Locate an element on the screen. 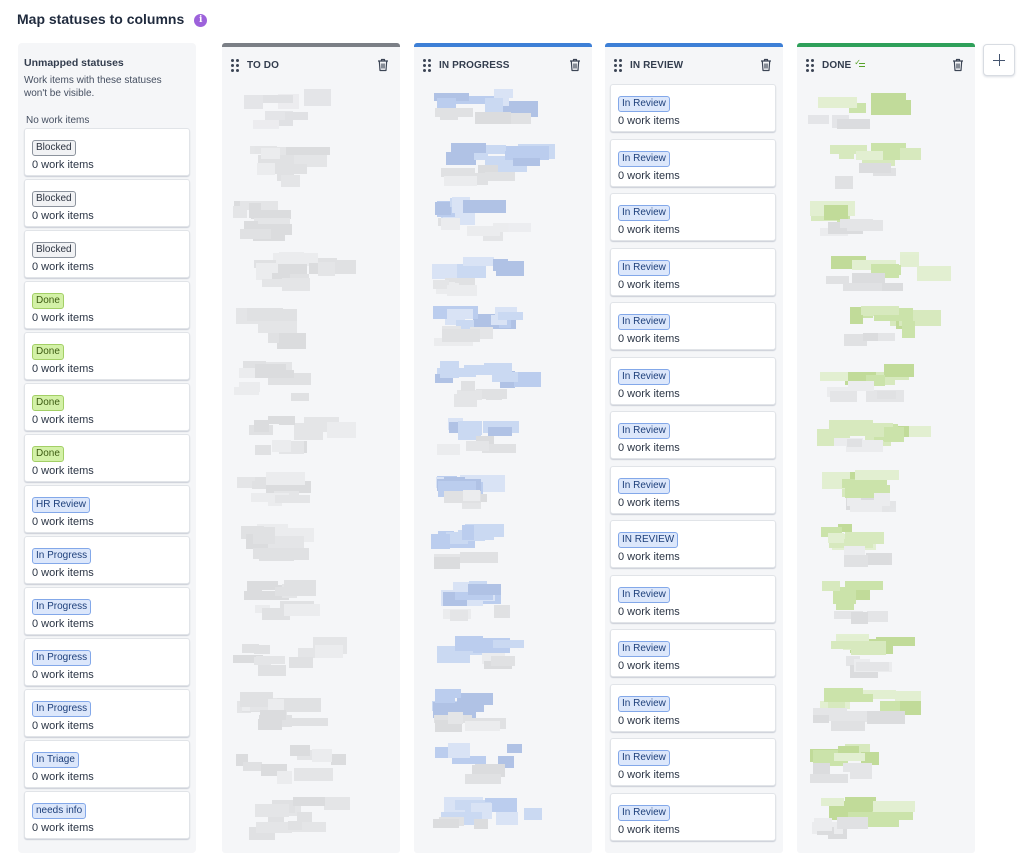  status-card: IN REVIEW 0 work items is located at coordinates (693, 544).